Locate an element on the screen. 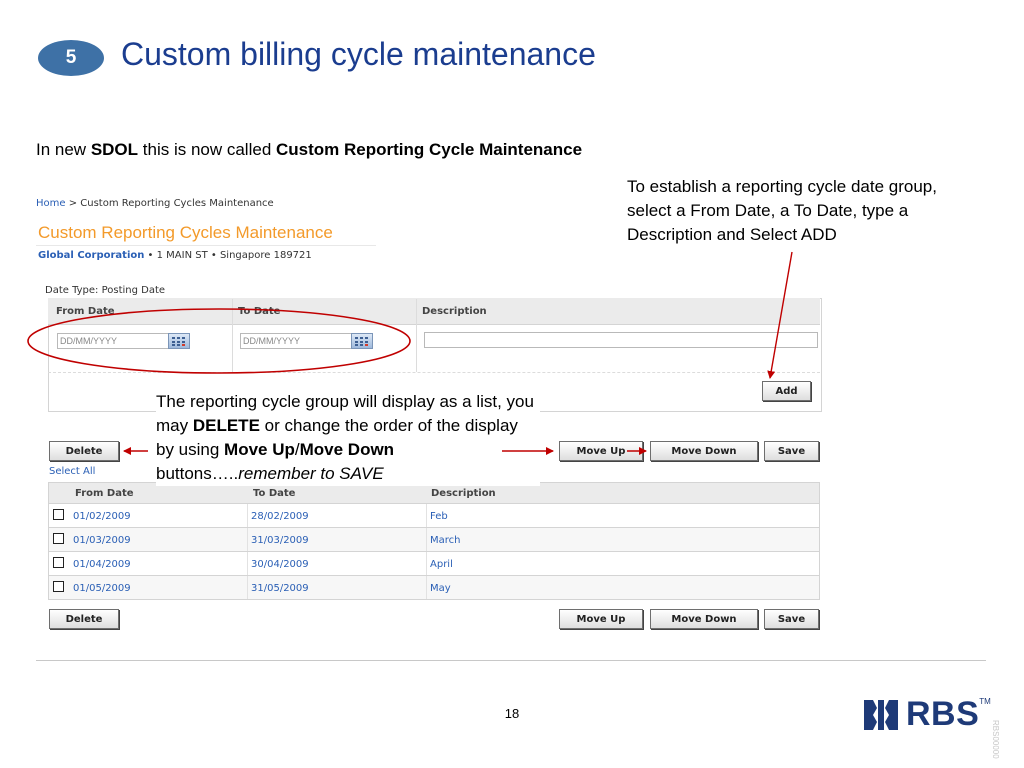  row-from-date: 01/03/2009 is located at coordinates (102, 540).